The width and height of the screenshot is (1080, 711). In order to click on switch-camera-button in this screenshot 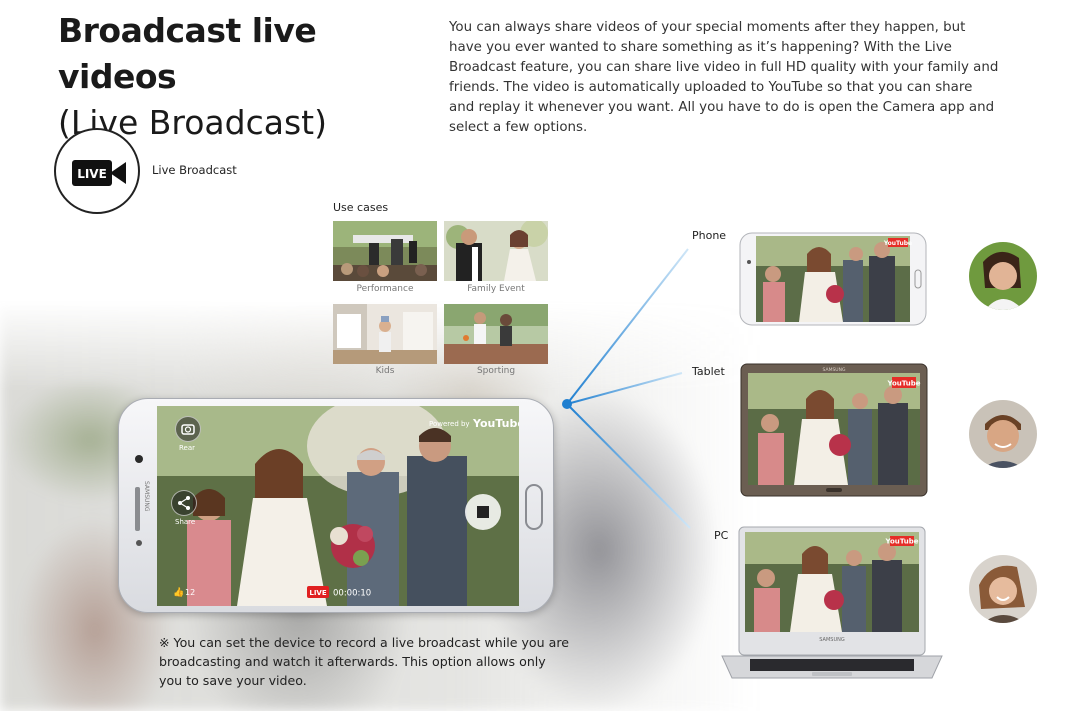, I will do `click(188, 429)`.